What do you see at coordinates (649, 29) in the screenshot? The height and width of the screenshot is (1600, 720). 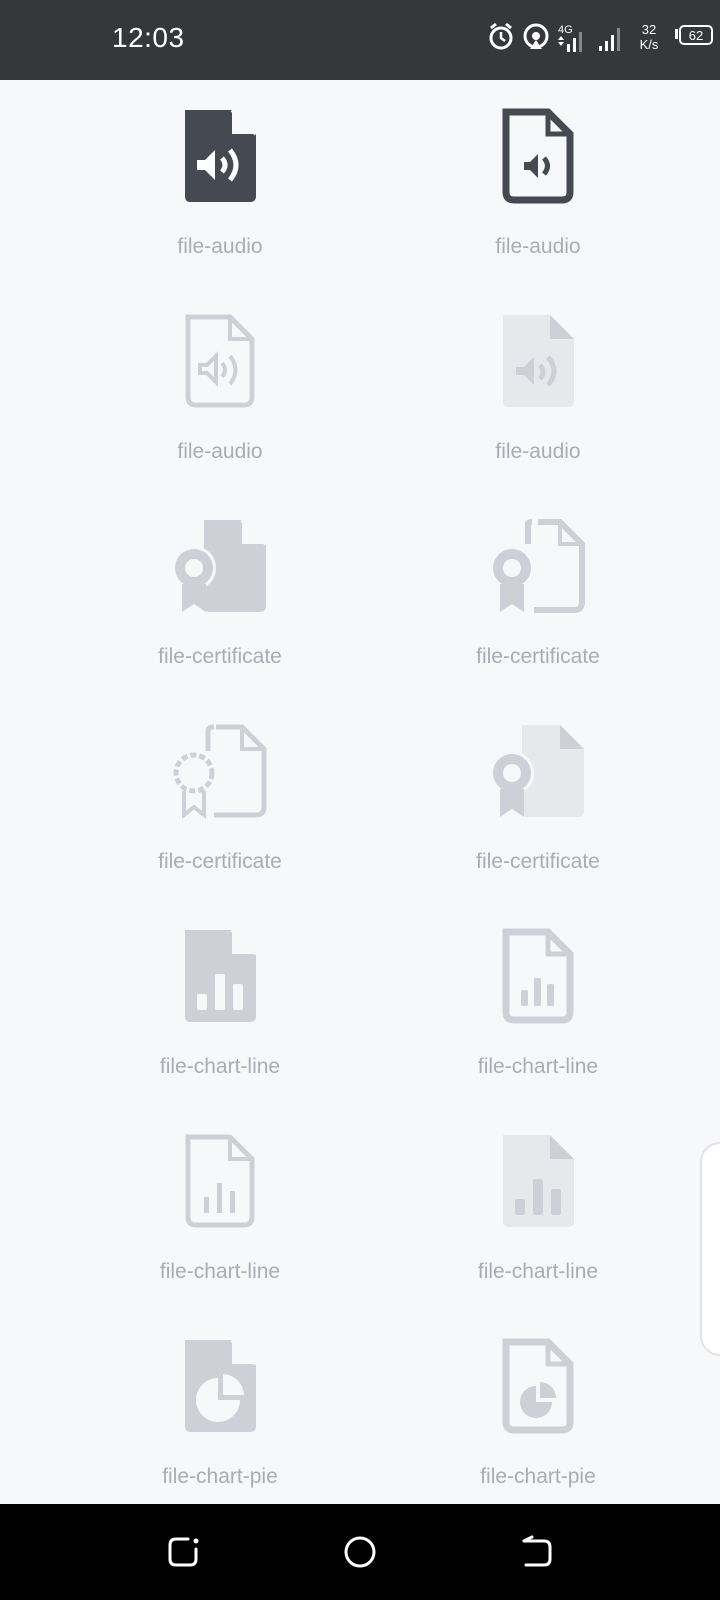 I see `speed-value: 32` at bounding box center [649, 29].